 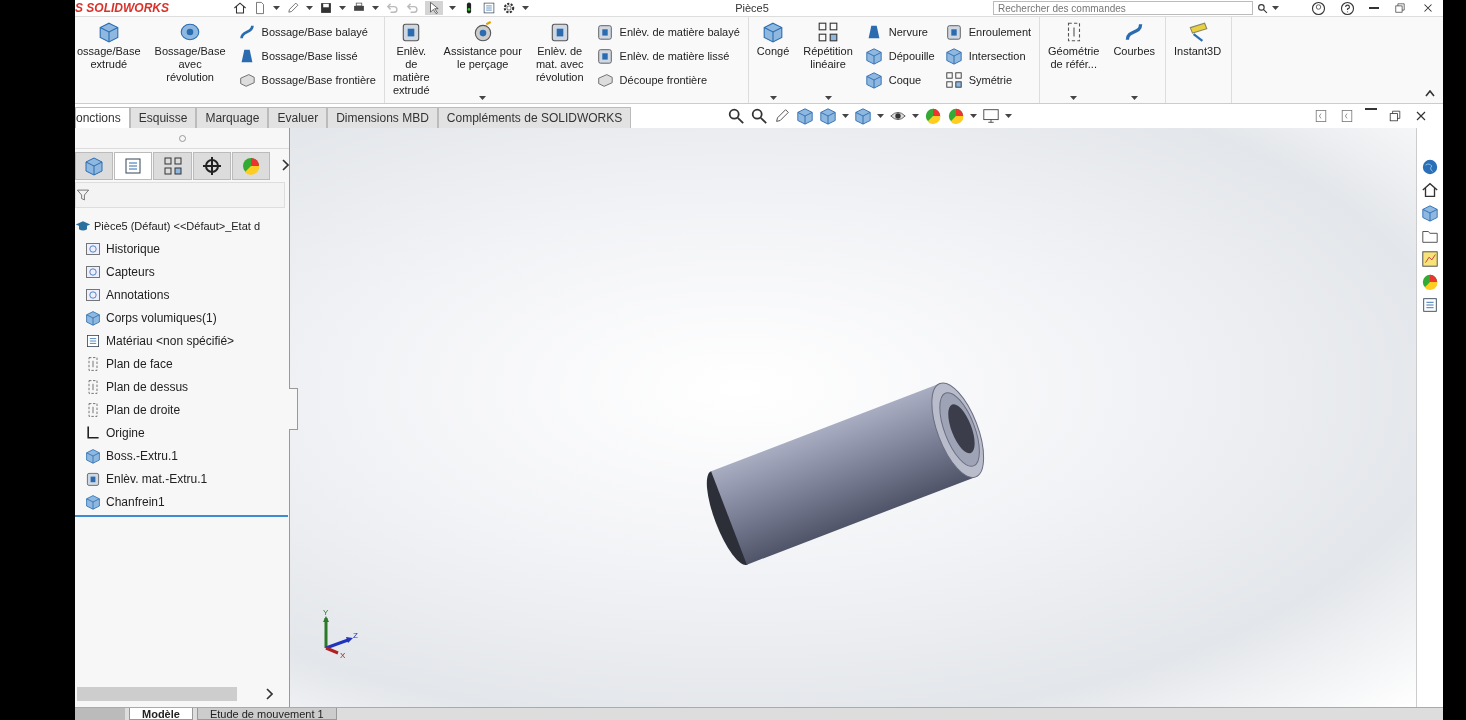 I want to click on ribbon-command: Symétrie, so click(x=988, y=80).